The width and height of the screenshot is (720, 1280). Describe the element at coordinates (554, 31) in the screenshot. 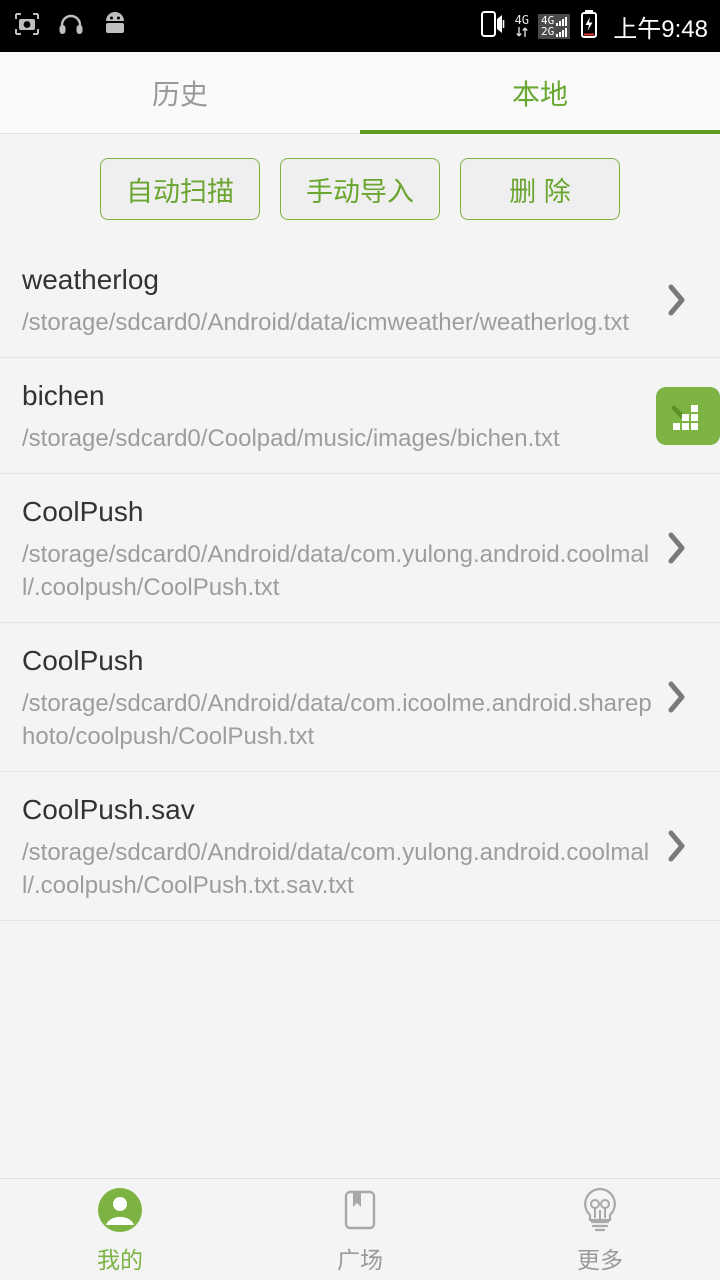

I see `sim2-row: 2G` at that location.